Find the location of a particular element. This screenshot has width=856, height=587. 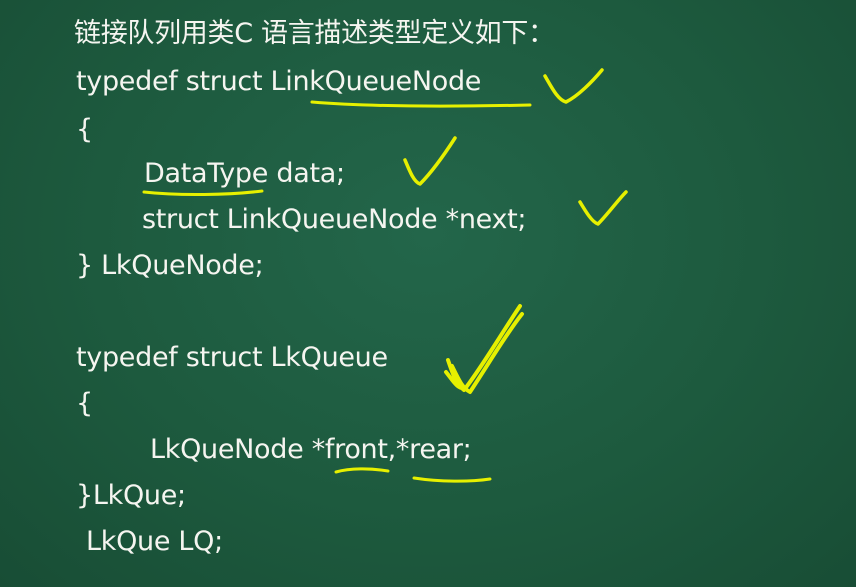

code-line-lkquenode-close: } LkQueNode; is located at coordinates (170, 265).